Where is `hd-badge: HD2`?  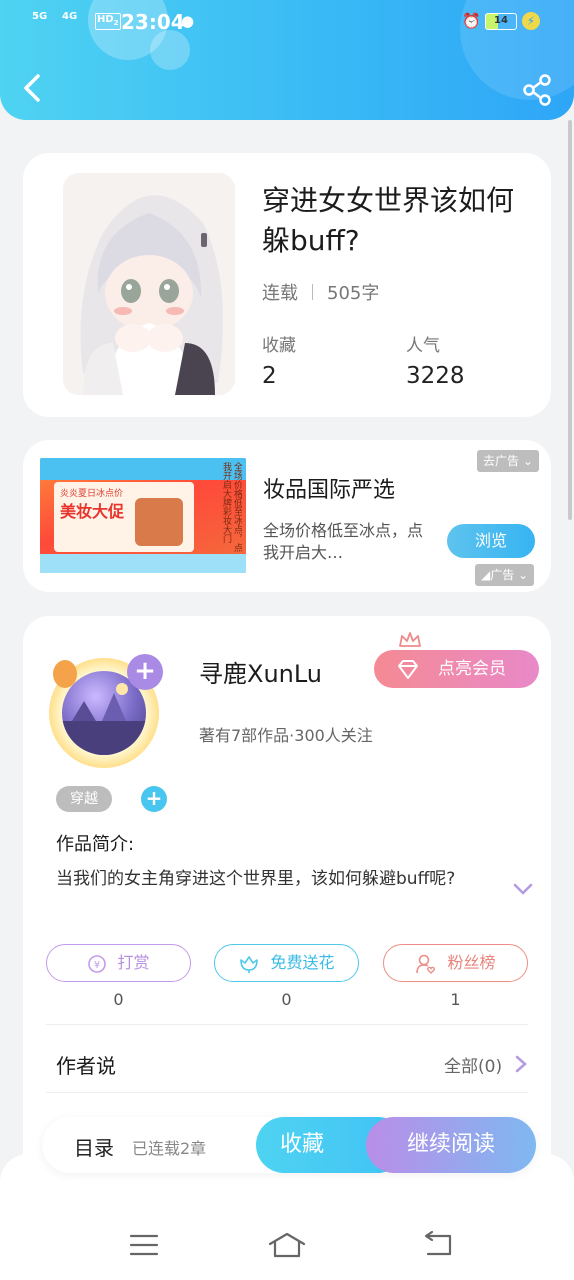 hd-badge: HD2 is located at coordinates (108, 21).